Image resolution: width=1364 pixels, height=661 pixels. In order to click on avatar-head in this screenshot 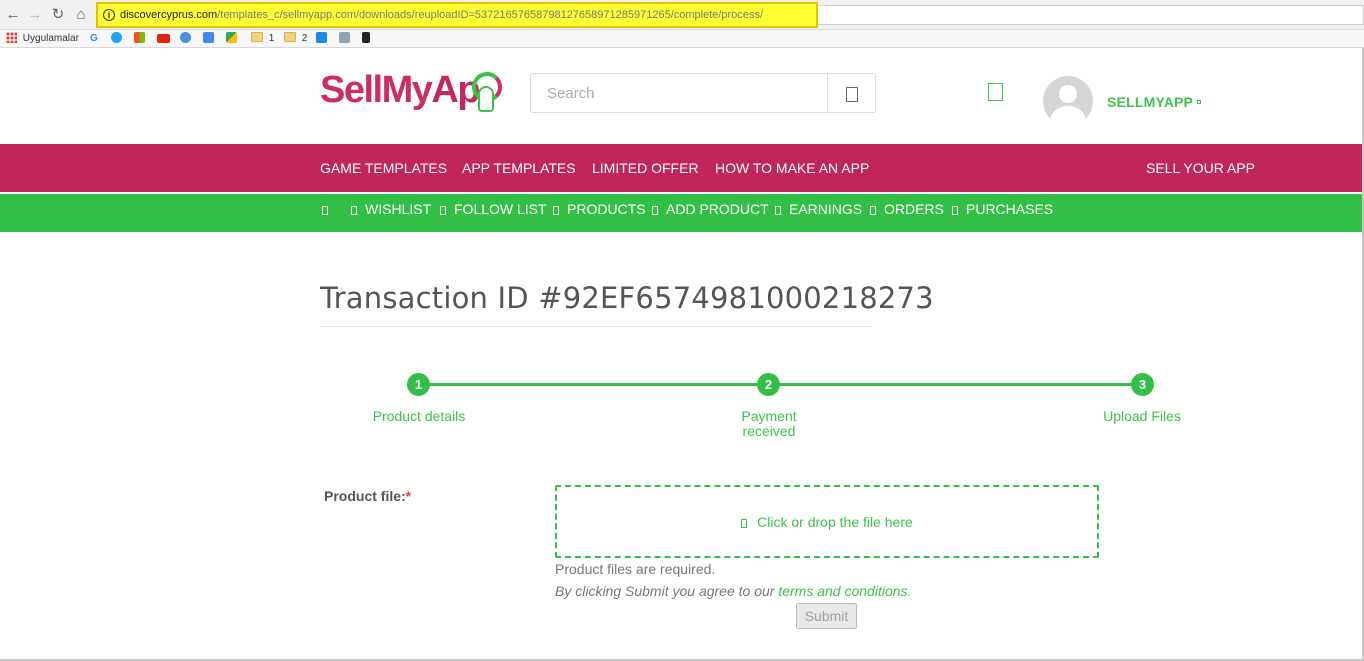, I will do `click(1068, 94)`.